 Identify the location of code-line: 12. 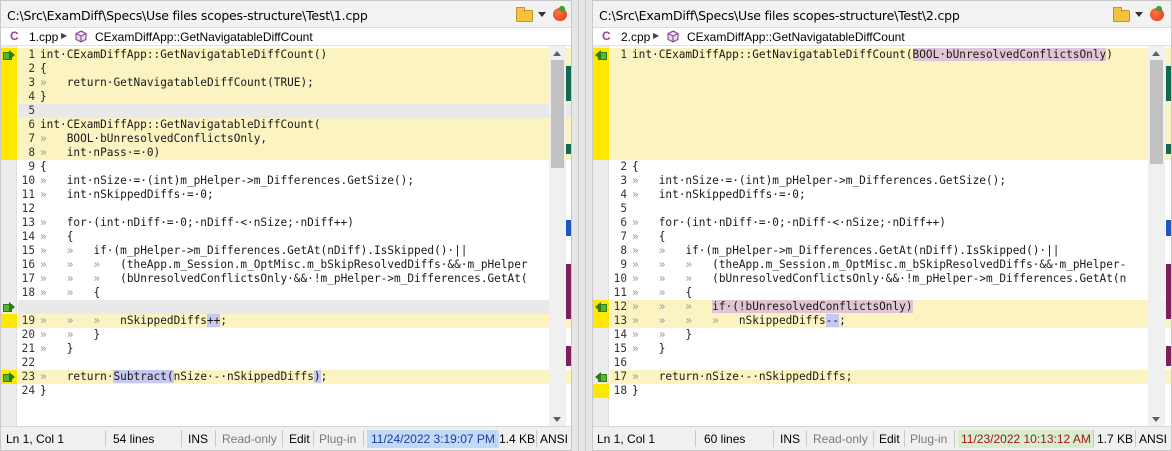
(294, 209).